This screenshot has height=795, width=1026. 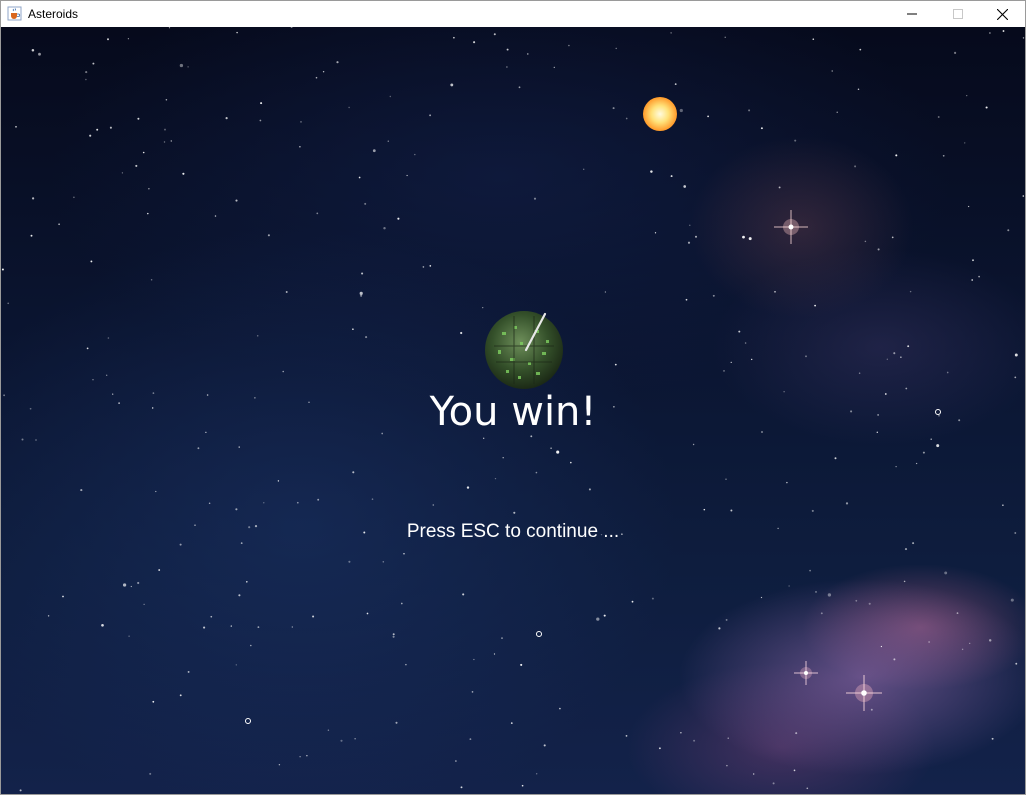 I want to click on close-button, so click(x=1002, y=14).